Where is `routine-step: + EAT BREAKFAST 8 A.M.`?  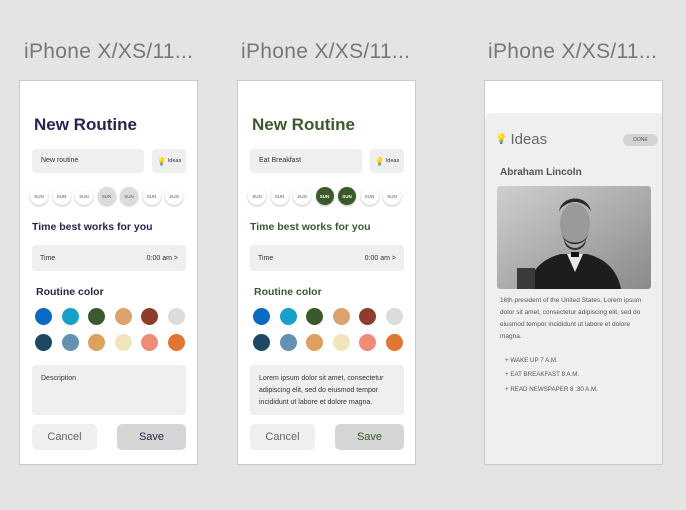 routine-step: + EAT BREAKFAST 8 A.M. is located at coordinates (542, 375).